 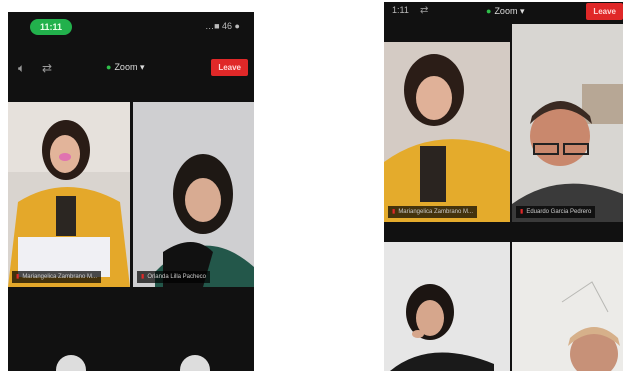 I want to click on time-pill: 11:11, so click(x=51, y=27).